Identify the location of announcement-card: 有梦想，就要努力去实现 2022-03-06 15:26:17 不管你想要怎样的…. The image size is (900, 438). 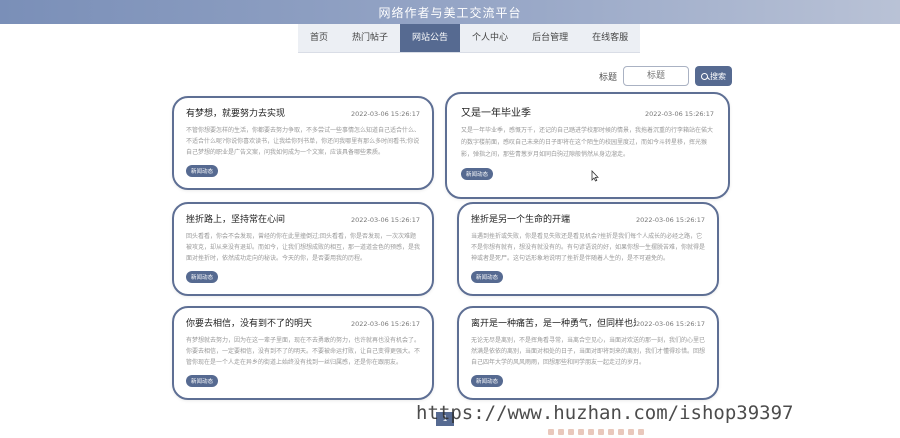
(303, 143).